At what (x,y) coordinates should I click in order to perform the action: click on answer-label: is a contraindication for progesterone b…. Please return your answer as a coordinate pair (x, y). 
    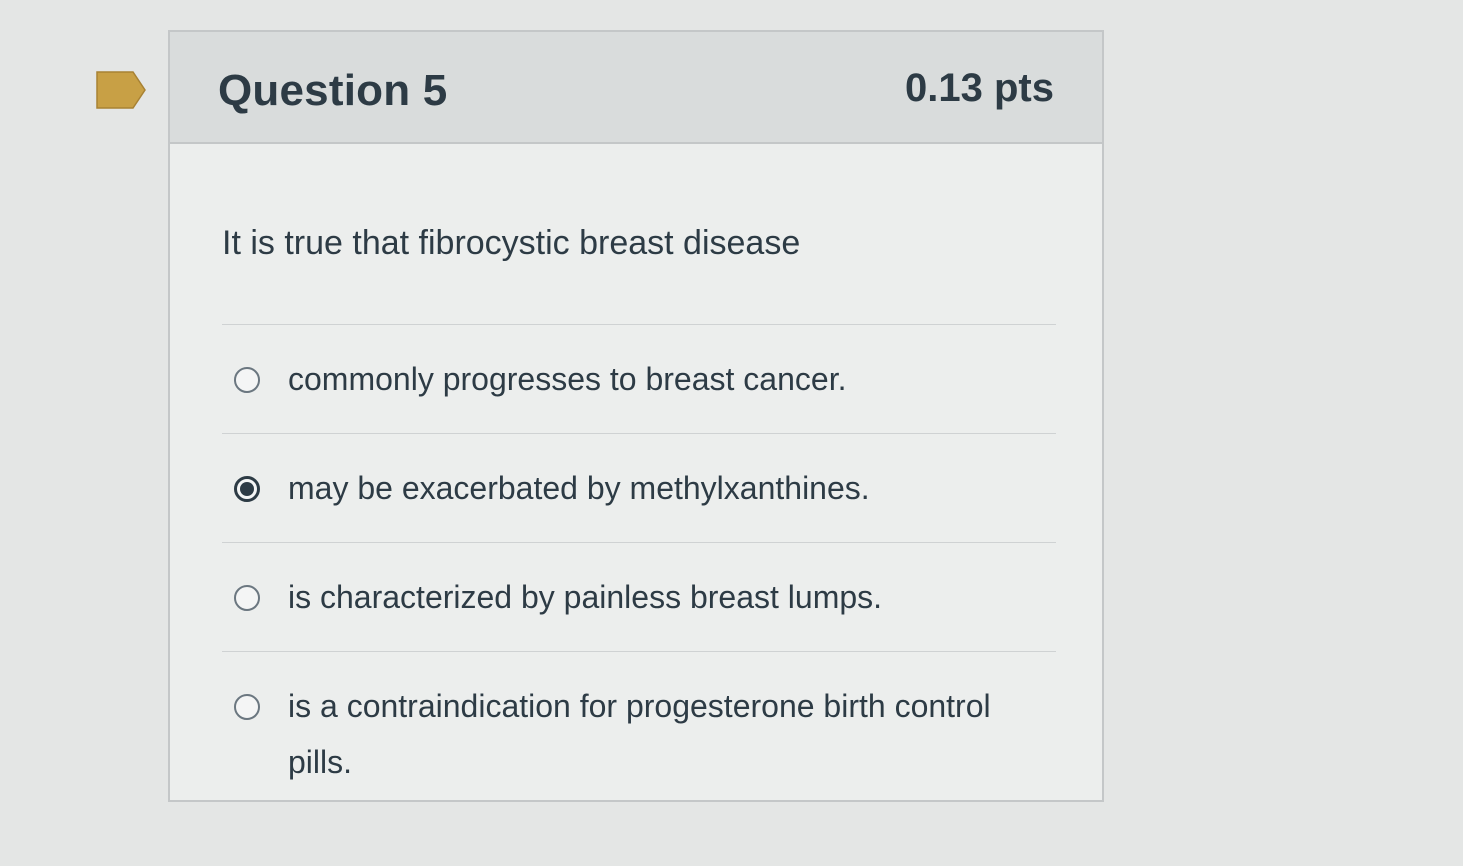
    Looking at the image, I should click on (639, 734).